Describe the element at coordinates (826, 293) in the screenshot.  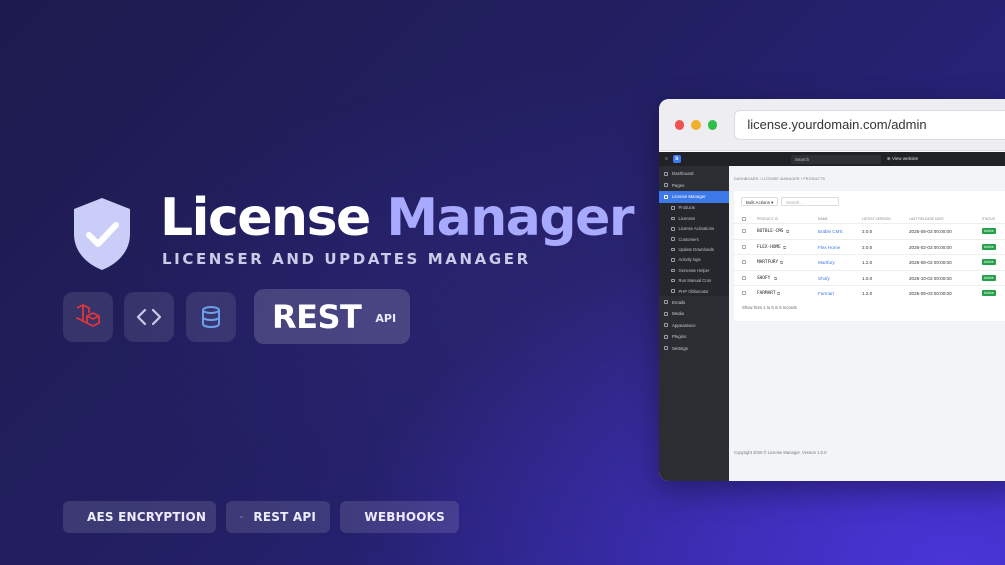
I see `product-name-link: Farmart` at that location.